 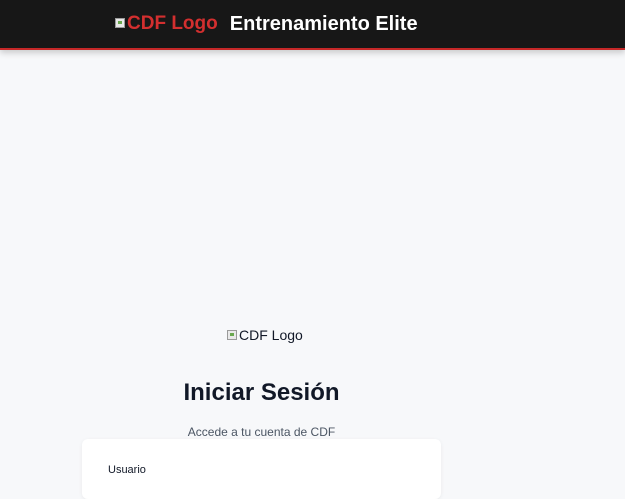 I want to click on brand-title: Entrenamiento Elite, so click(x=323, y=23).